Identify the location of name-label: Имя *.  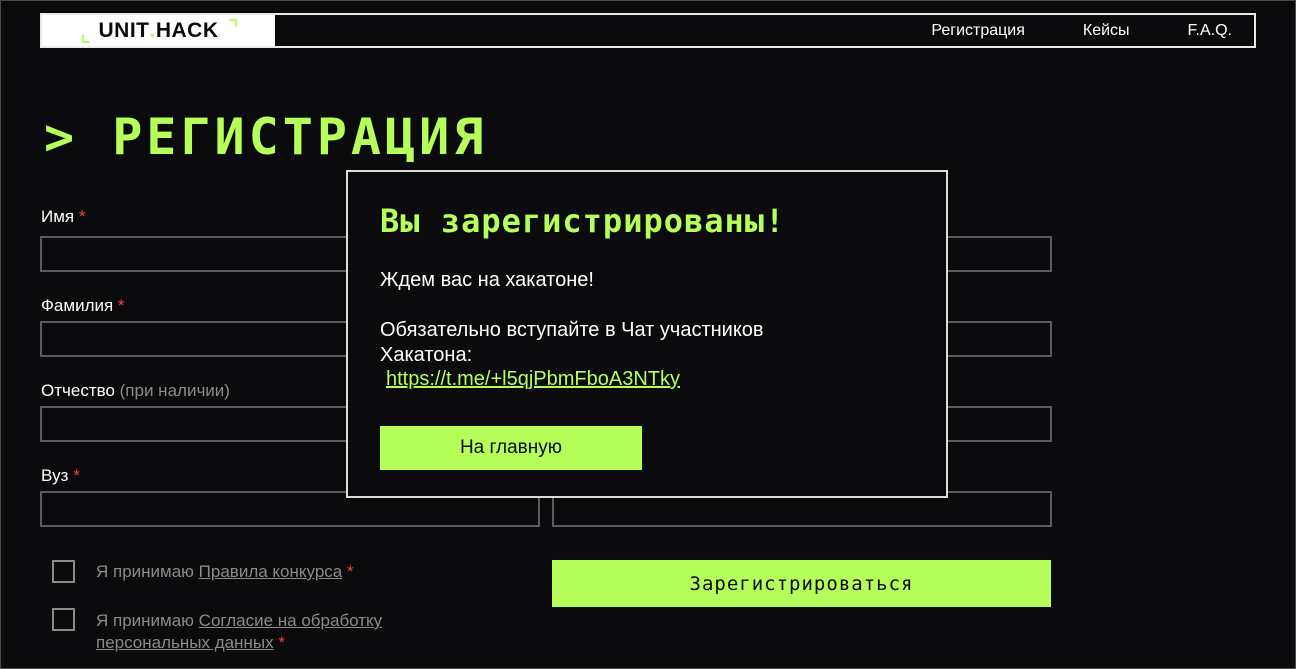
(63, 216).